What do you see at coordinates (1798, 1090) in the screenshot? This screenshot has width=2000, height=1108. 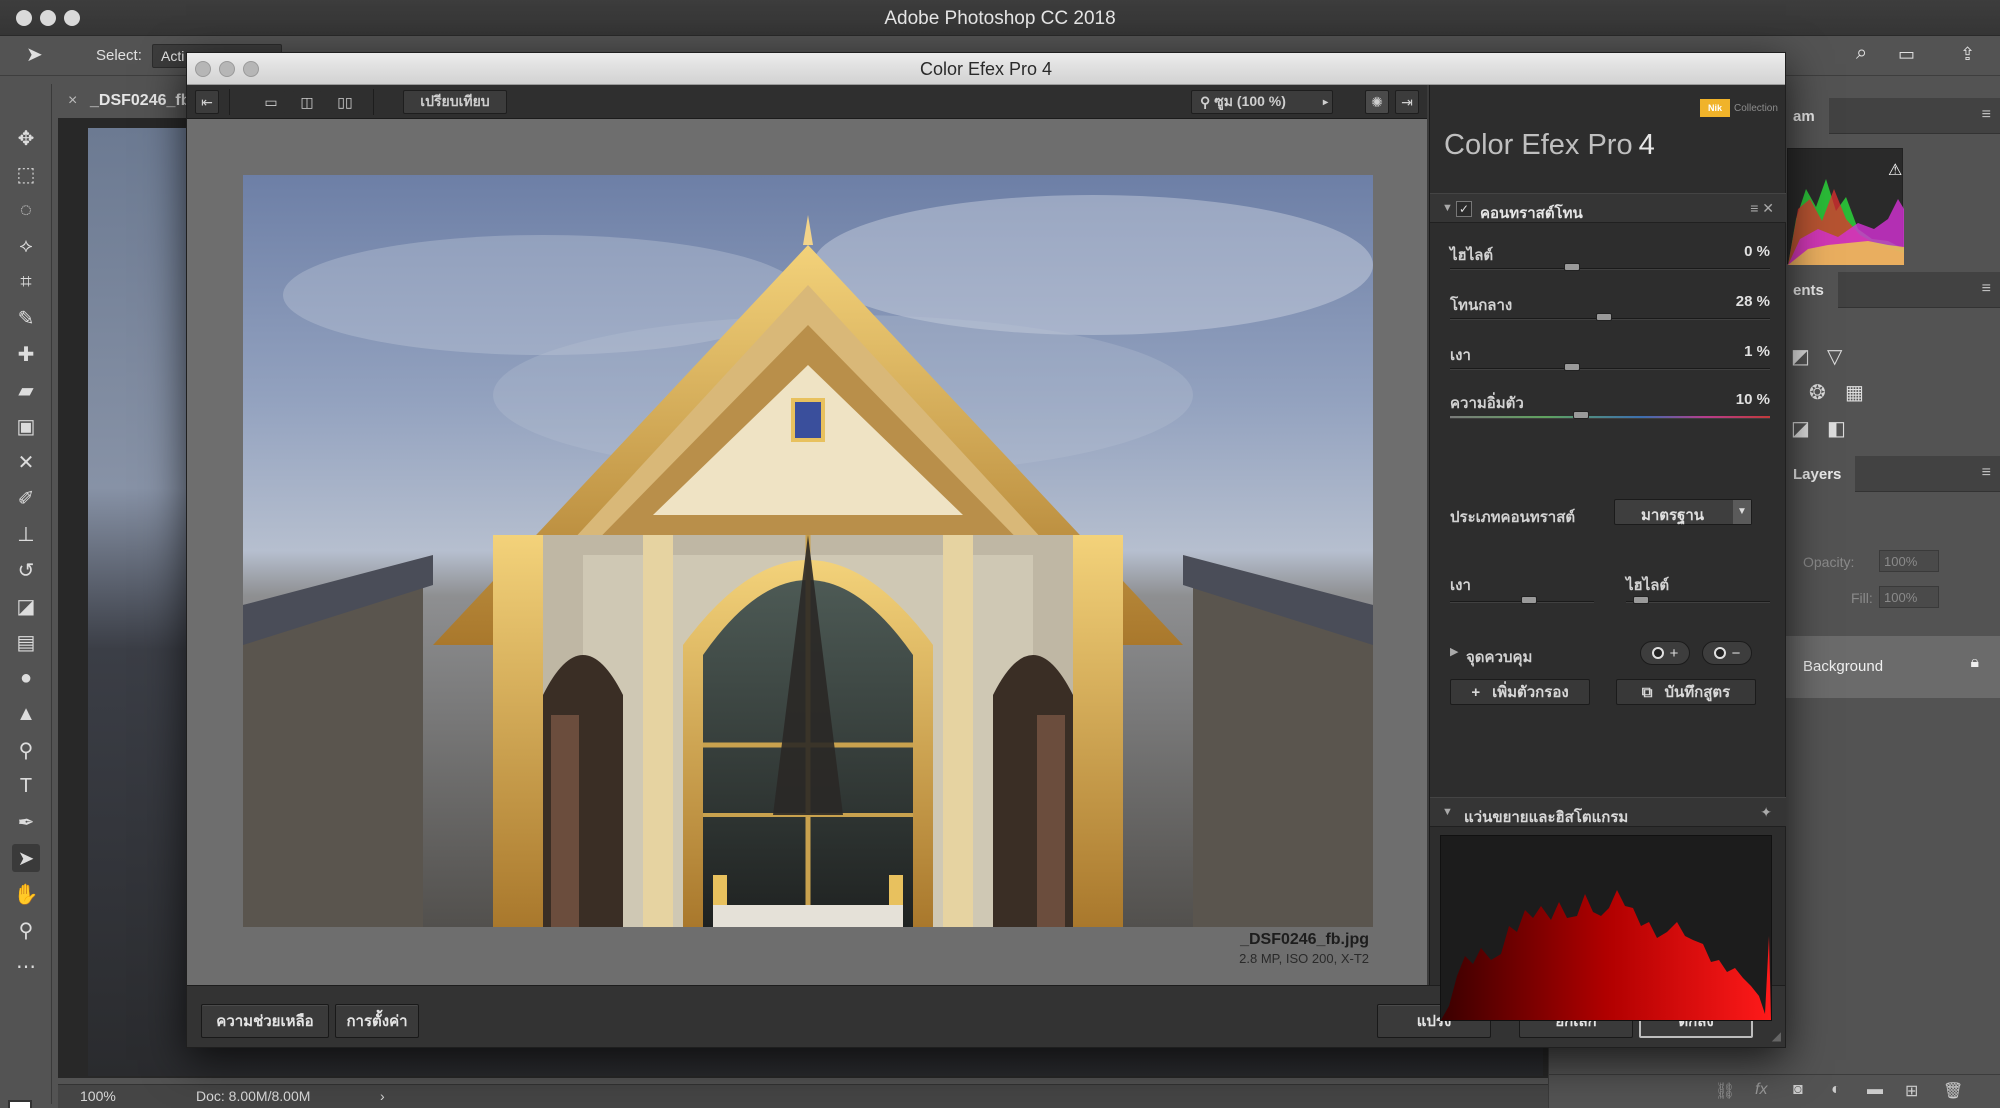 I see `add-mask-icon: ◙` at bounding box center [1798, 1090].